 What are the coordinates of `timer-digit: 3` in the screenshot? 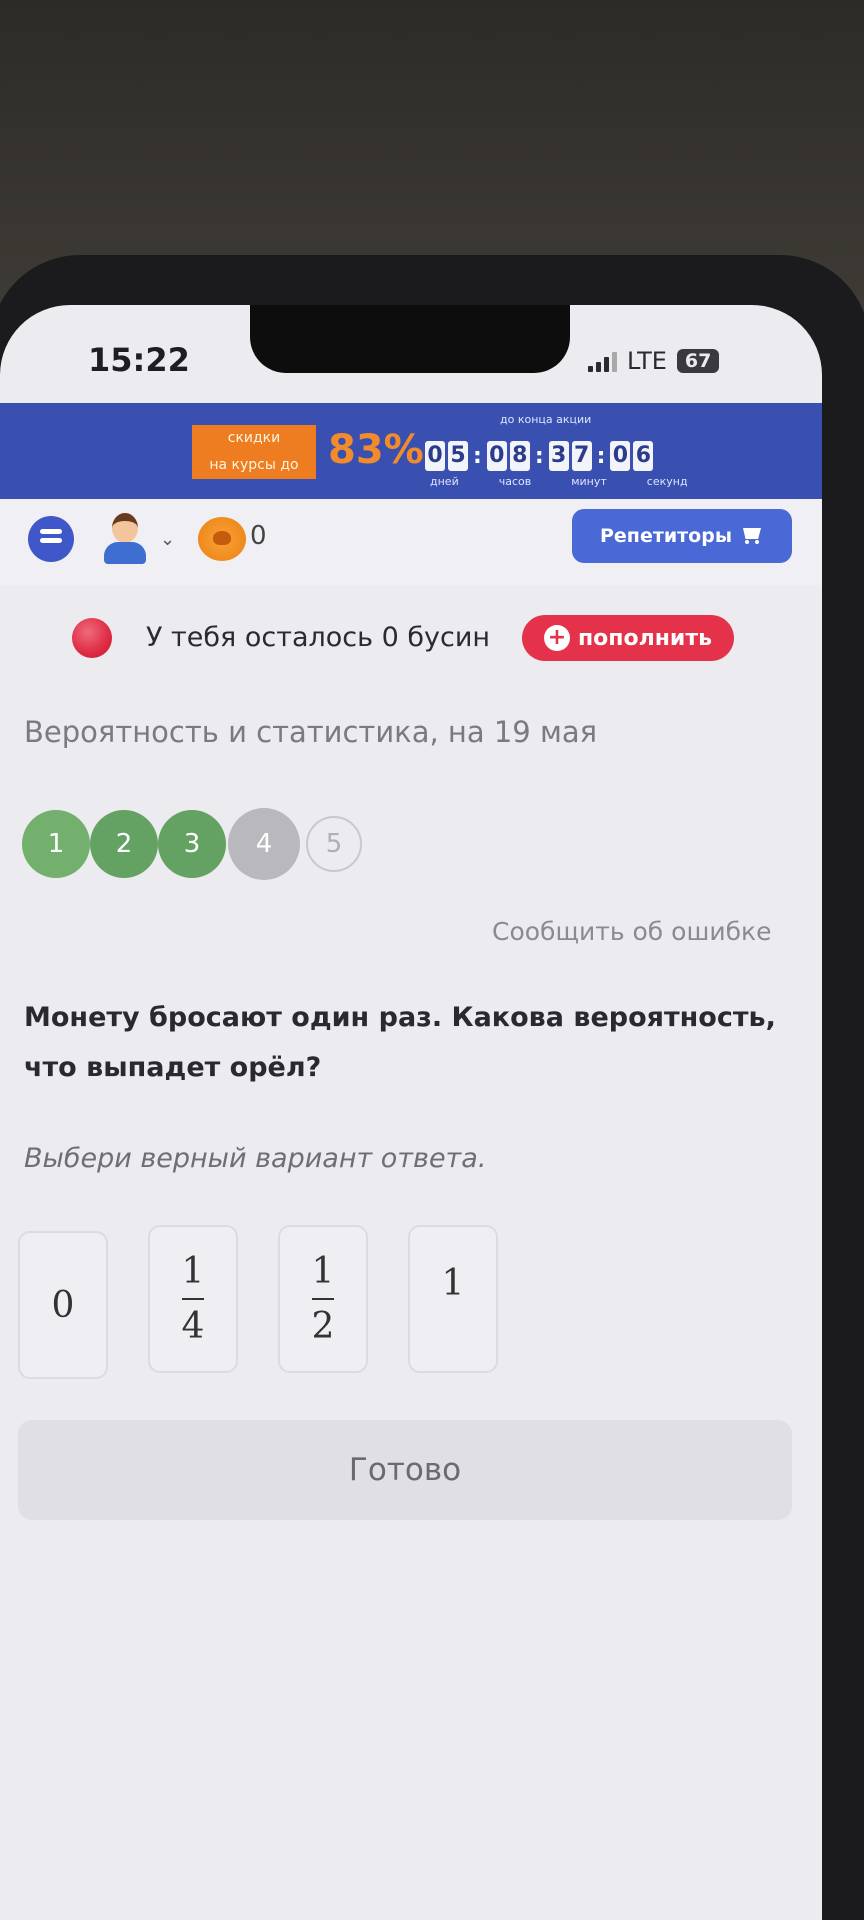 It's located at (558, 456).